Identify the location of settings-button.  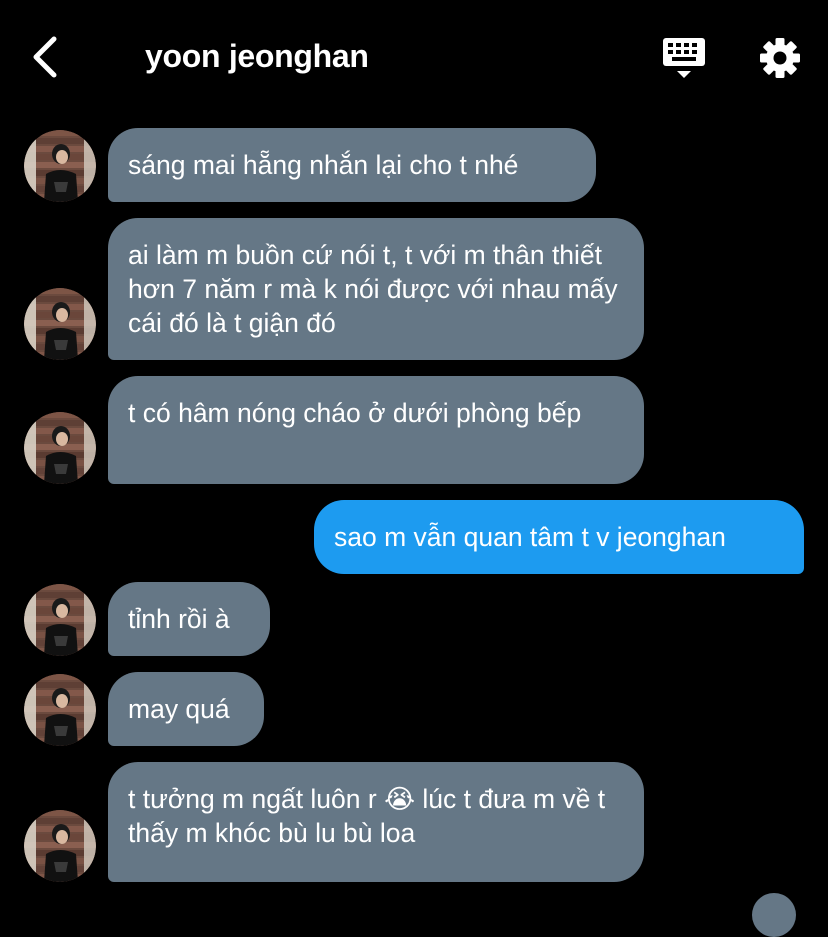
(780, 58).